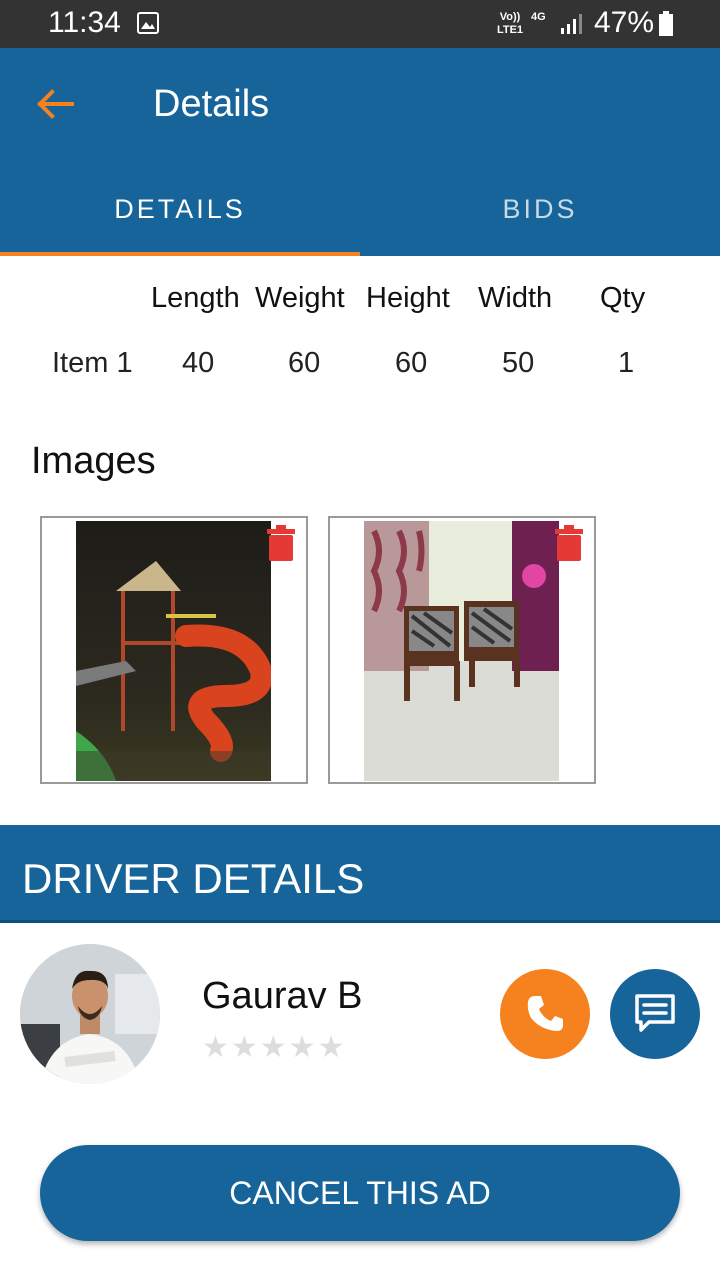 Image resolution: width=720 pixels, height=1280 pixels. What do you see at coordinates (408, 298) in the screenshot?
I see `column-header-height: Height` at bounding box center [408, 298].